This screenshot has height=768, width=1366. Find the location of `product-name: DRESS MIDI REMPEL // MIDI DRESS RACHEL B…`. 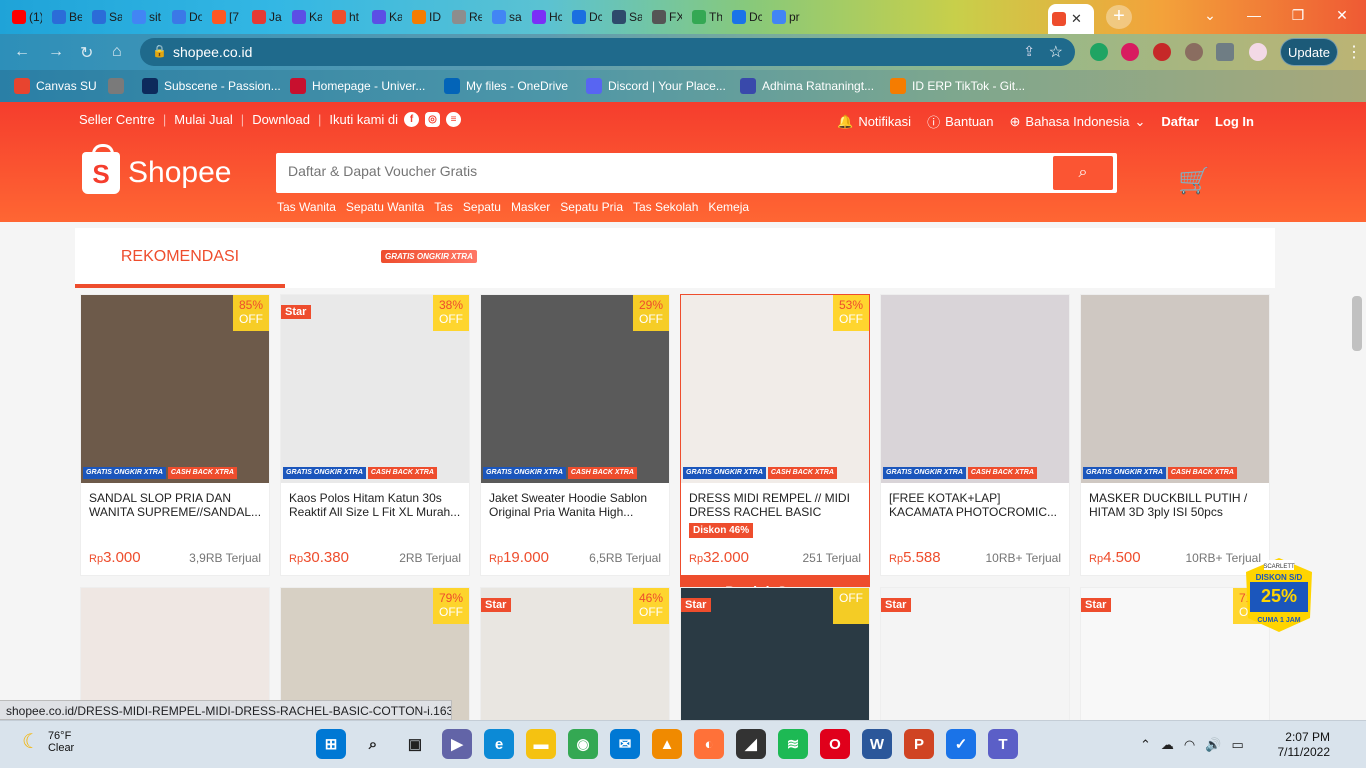

product-name: DRESS MIDI REMPEL // MIDI DRESS RACHEL B… is located at coordinates (776, 505).